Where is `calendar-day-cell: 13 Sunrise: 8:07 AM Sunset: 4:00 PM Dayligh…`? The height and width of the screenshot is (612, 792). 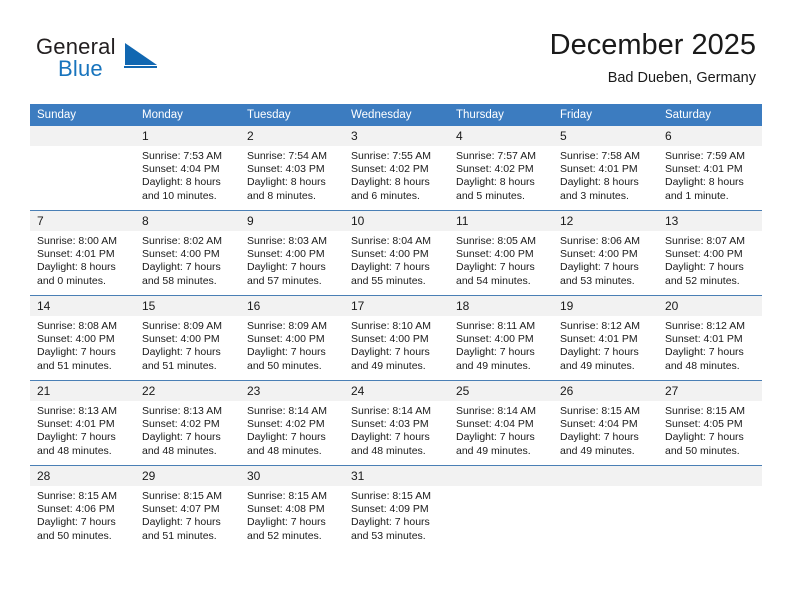 calendar-day-cell: 13 Sunrise: 8:07 AM Sunset: 4:00 PM Dayligh… is located at coordinates (710, 253).